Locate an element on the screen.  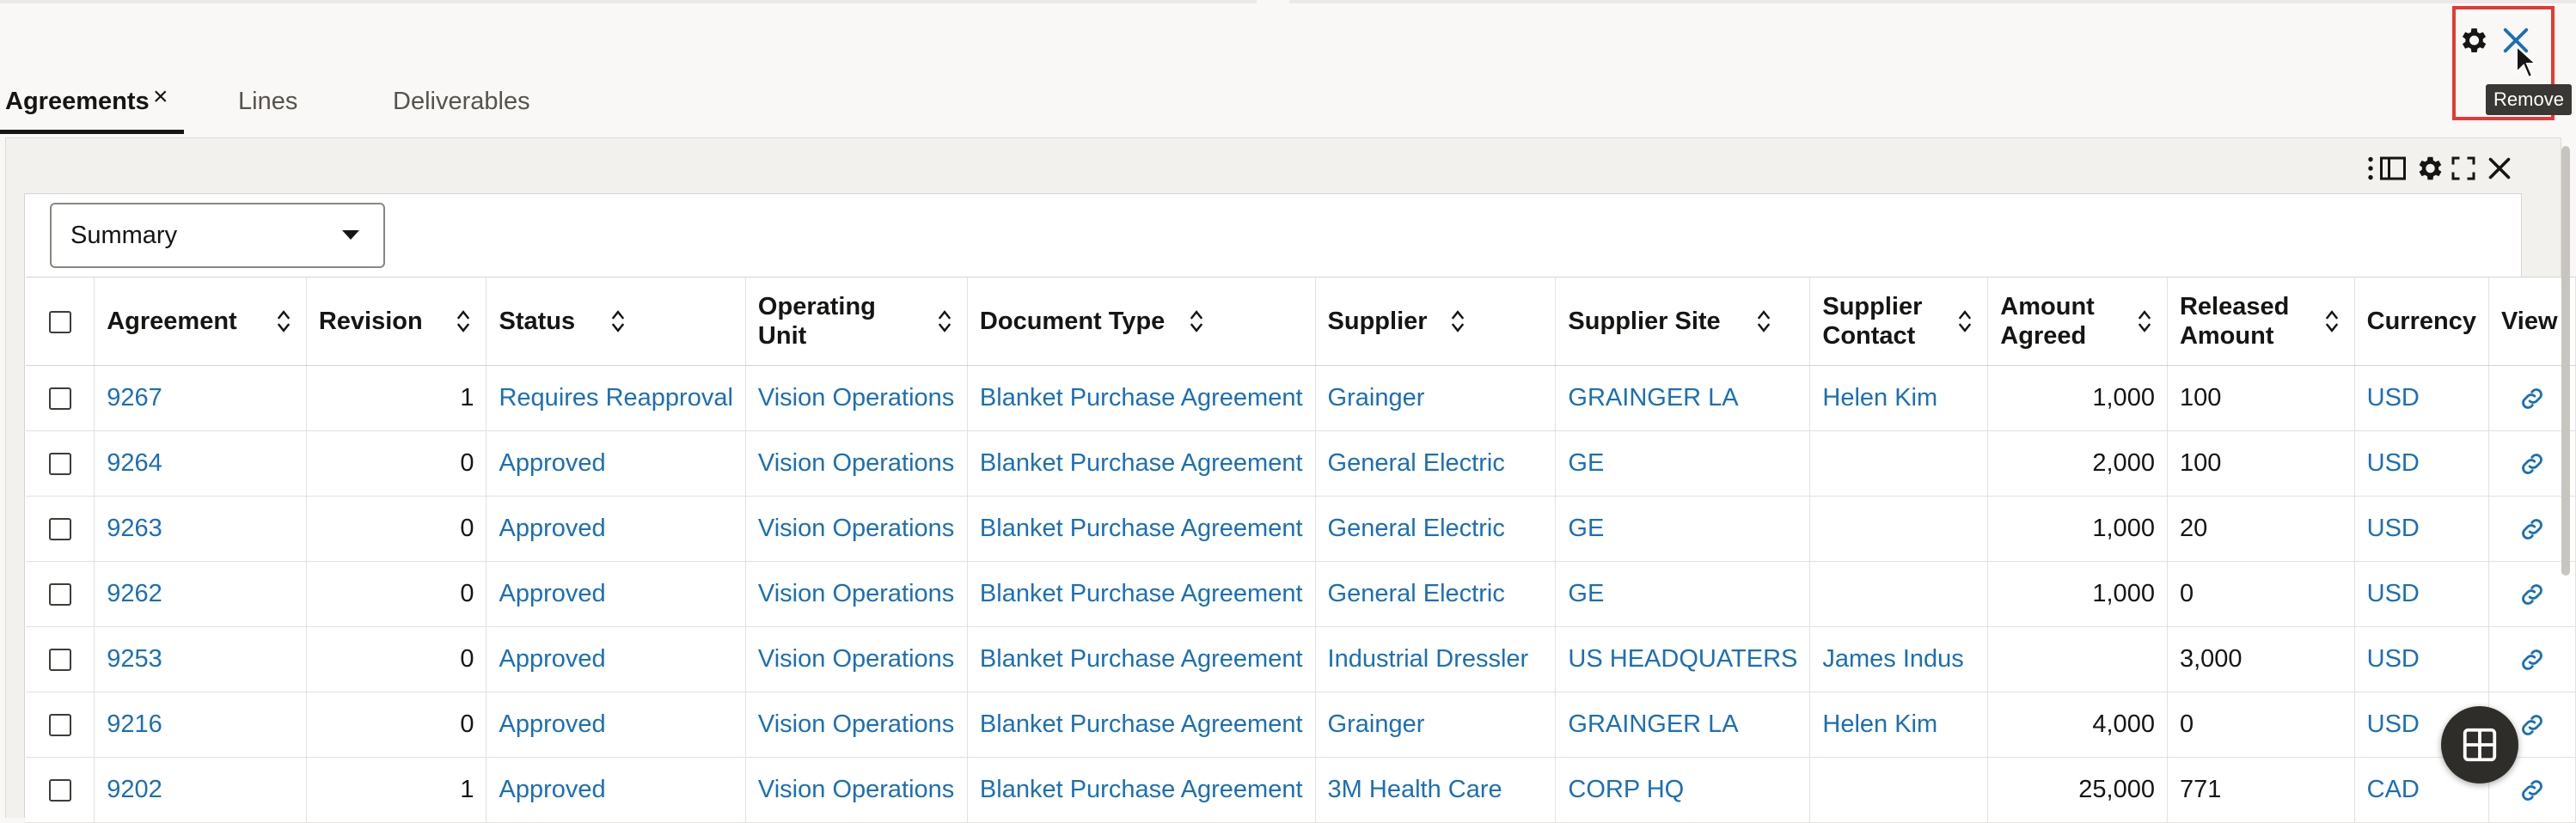
agreement-link: 9253 is located at coordinates (134, 659).